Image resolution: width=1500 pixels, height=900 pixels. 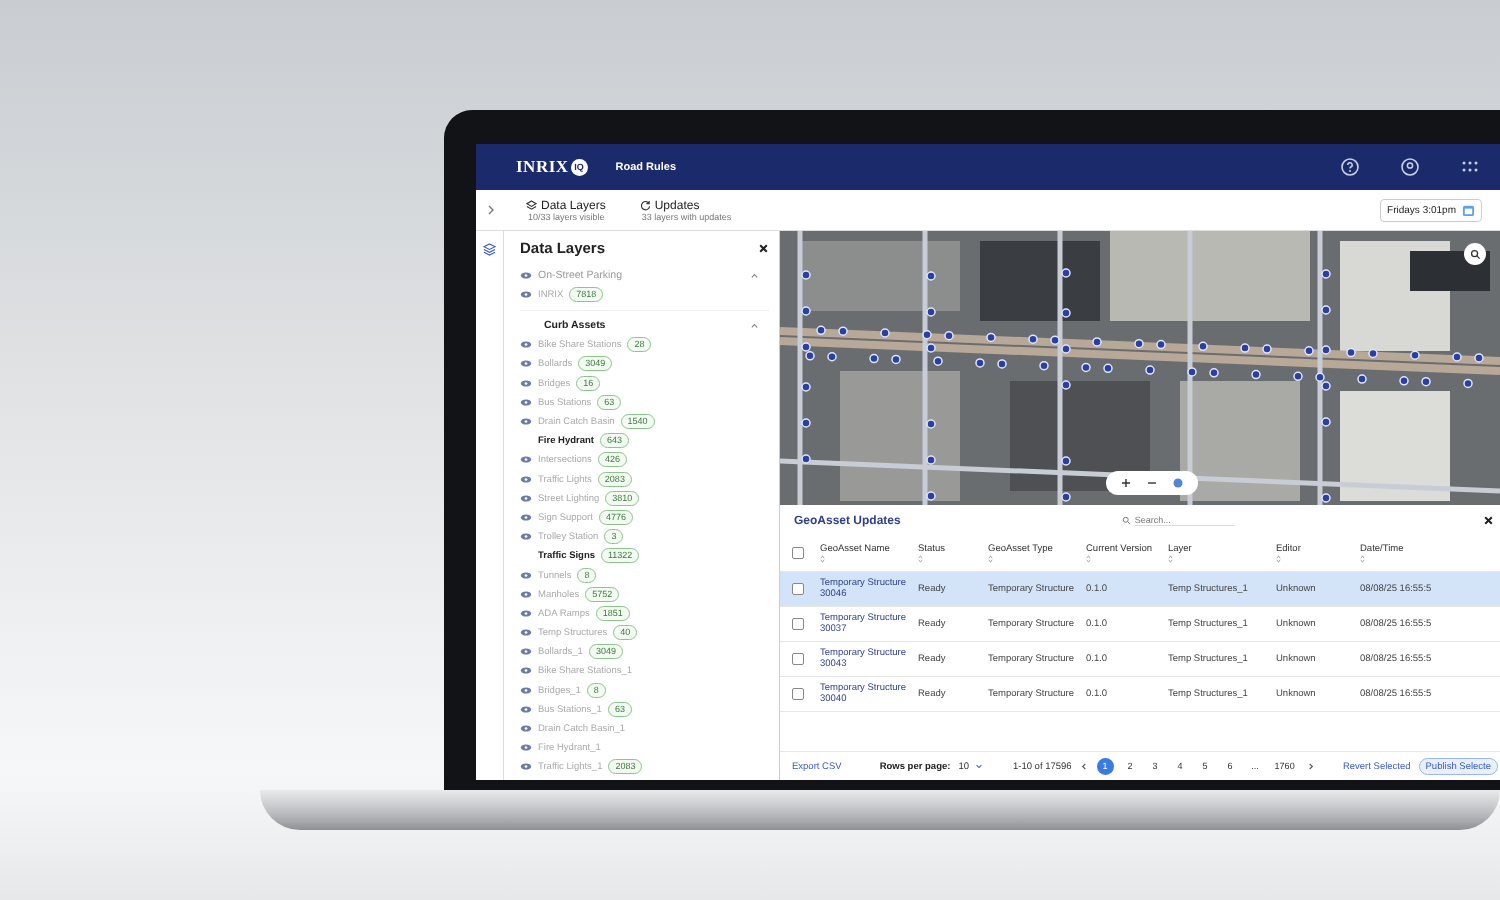 I want to click on help-icon, so click(x=1350, y=167).